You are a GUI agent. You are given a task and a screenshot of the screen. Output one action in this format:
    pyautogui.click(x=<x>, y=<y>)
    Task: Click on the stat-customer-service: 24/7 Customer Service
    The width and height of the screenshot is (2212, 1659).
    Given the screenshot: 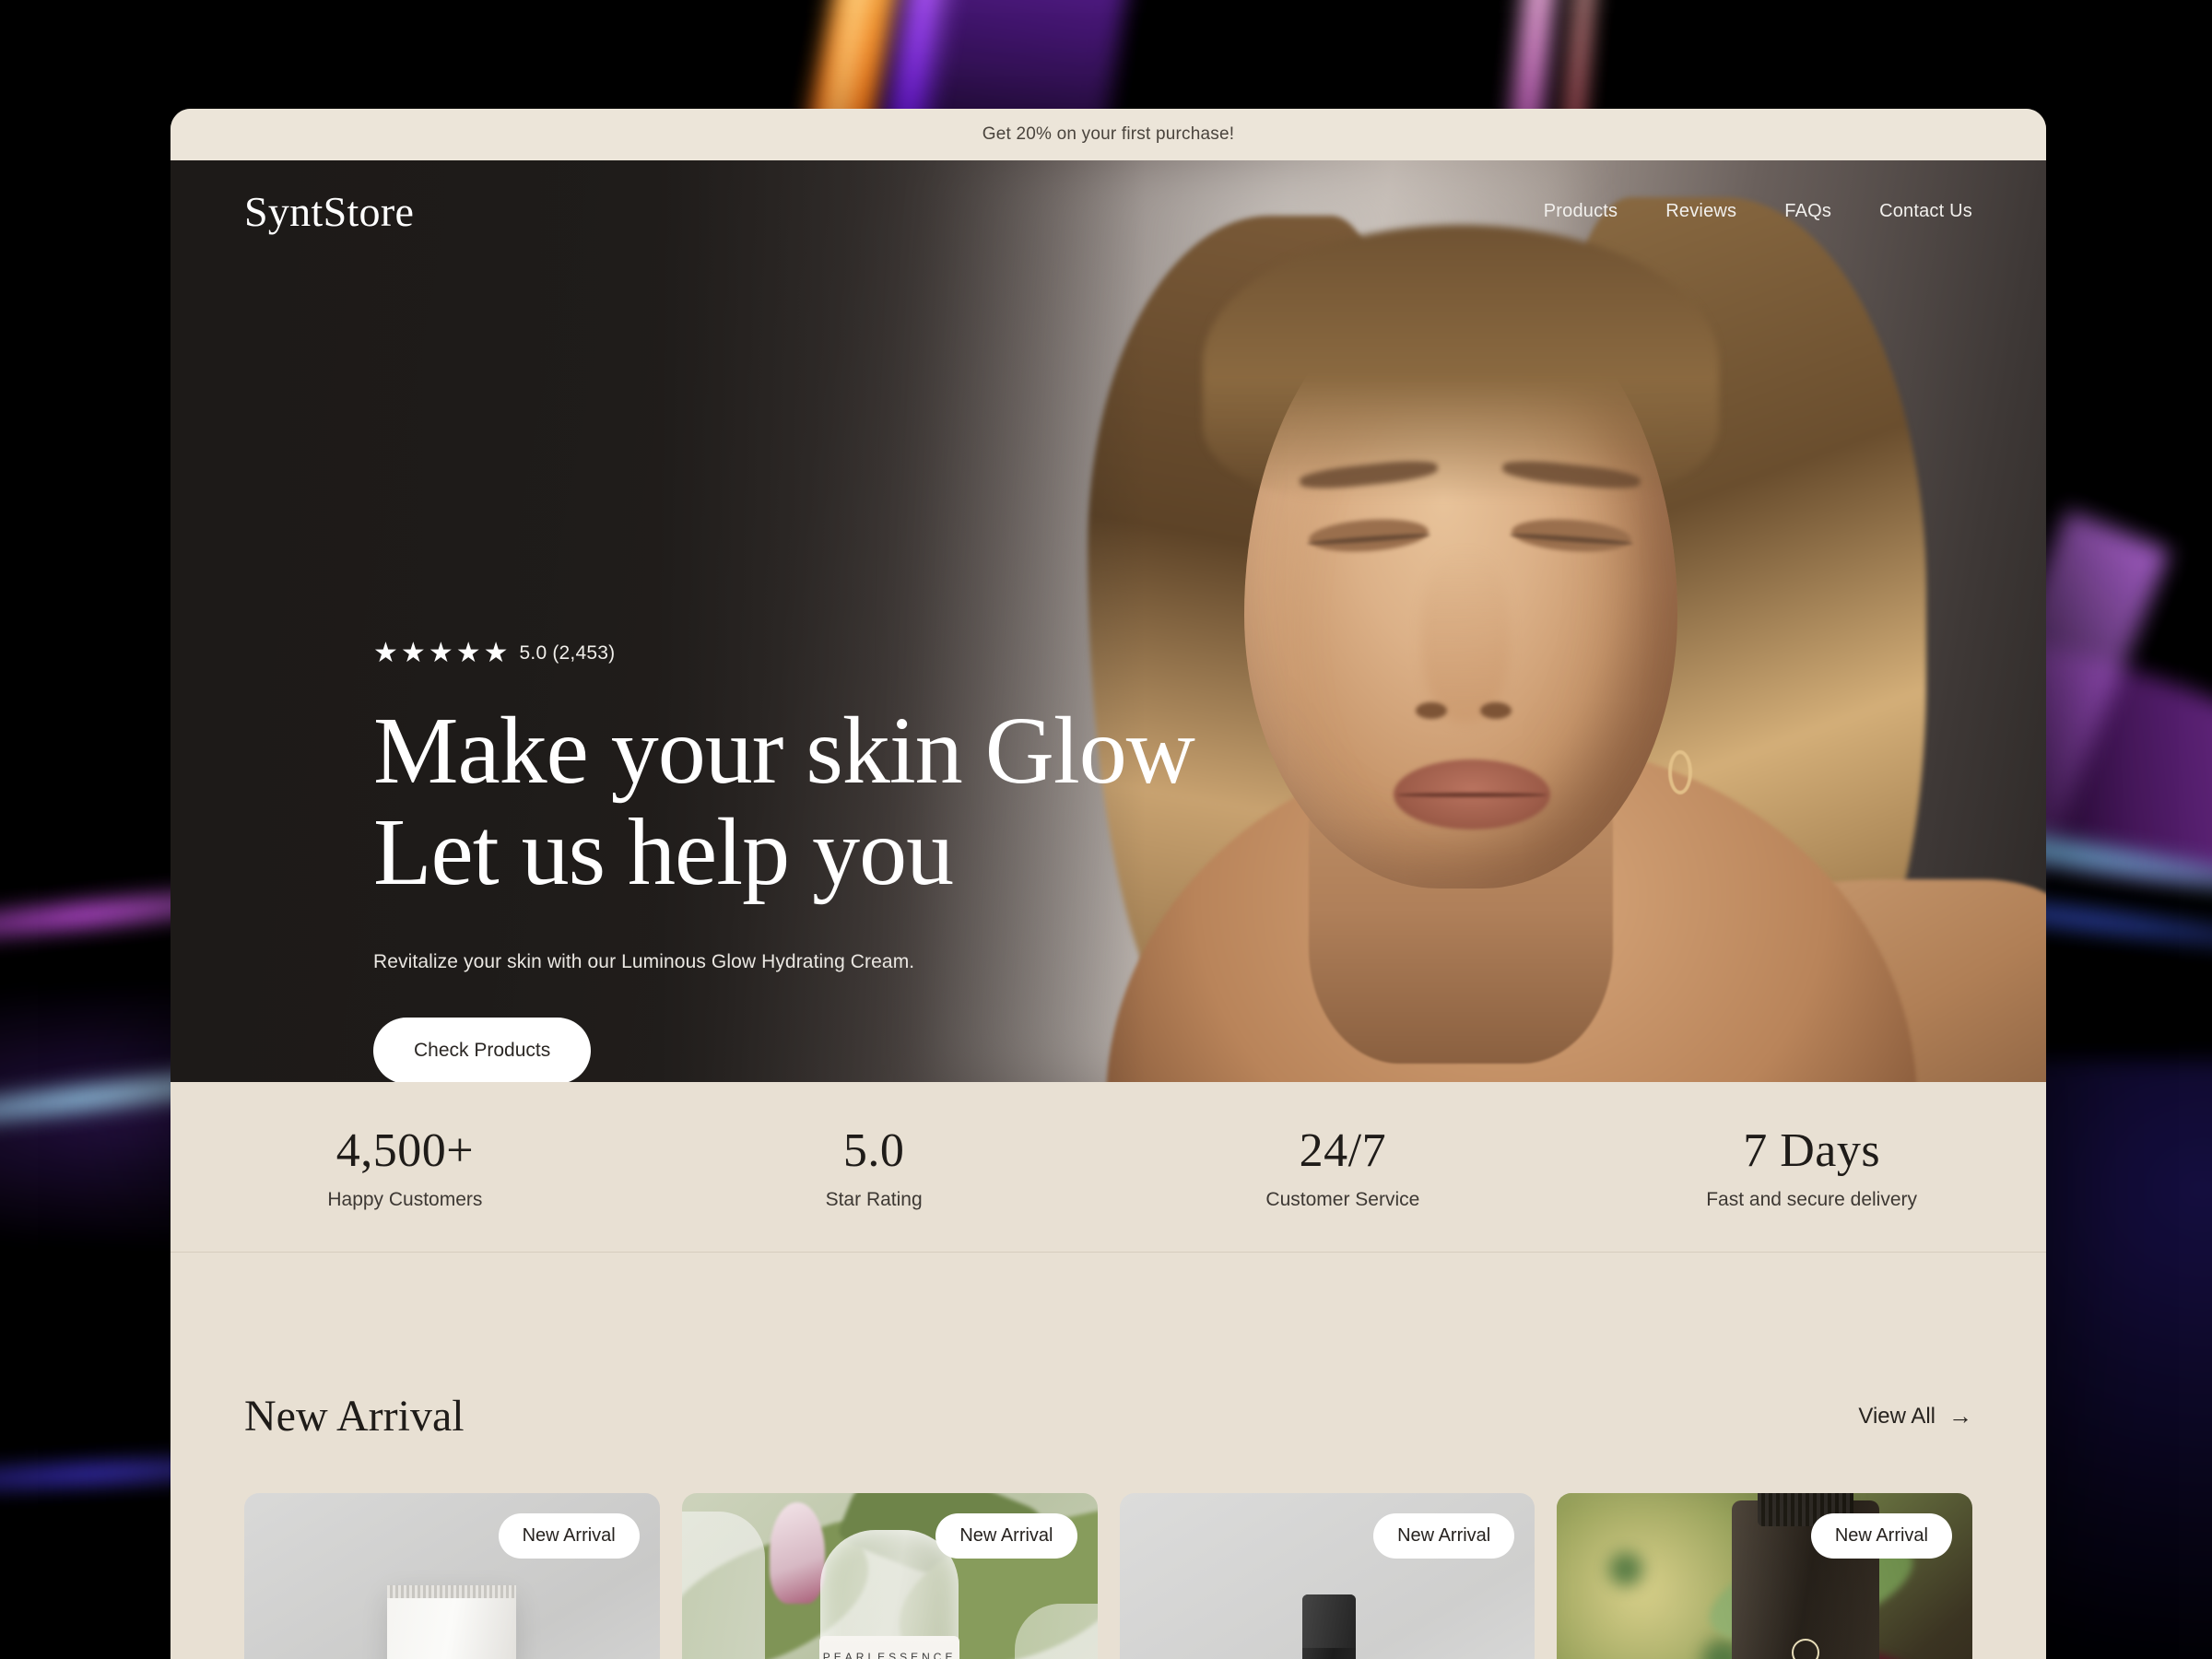 What is the action you would take?
    pyautogui.click(x=1343, y=1167)
    